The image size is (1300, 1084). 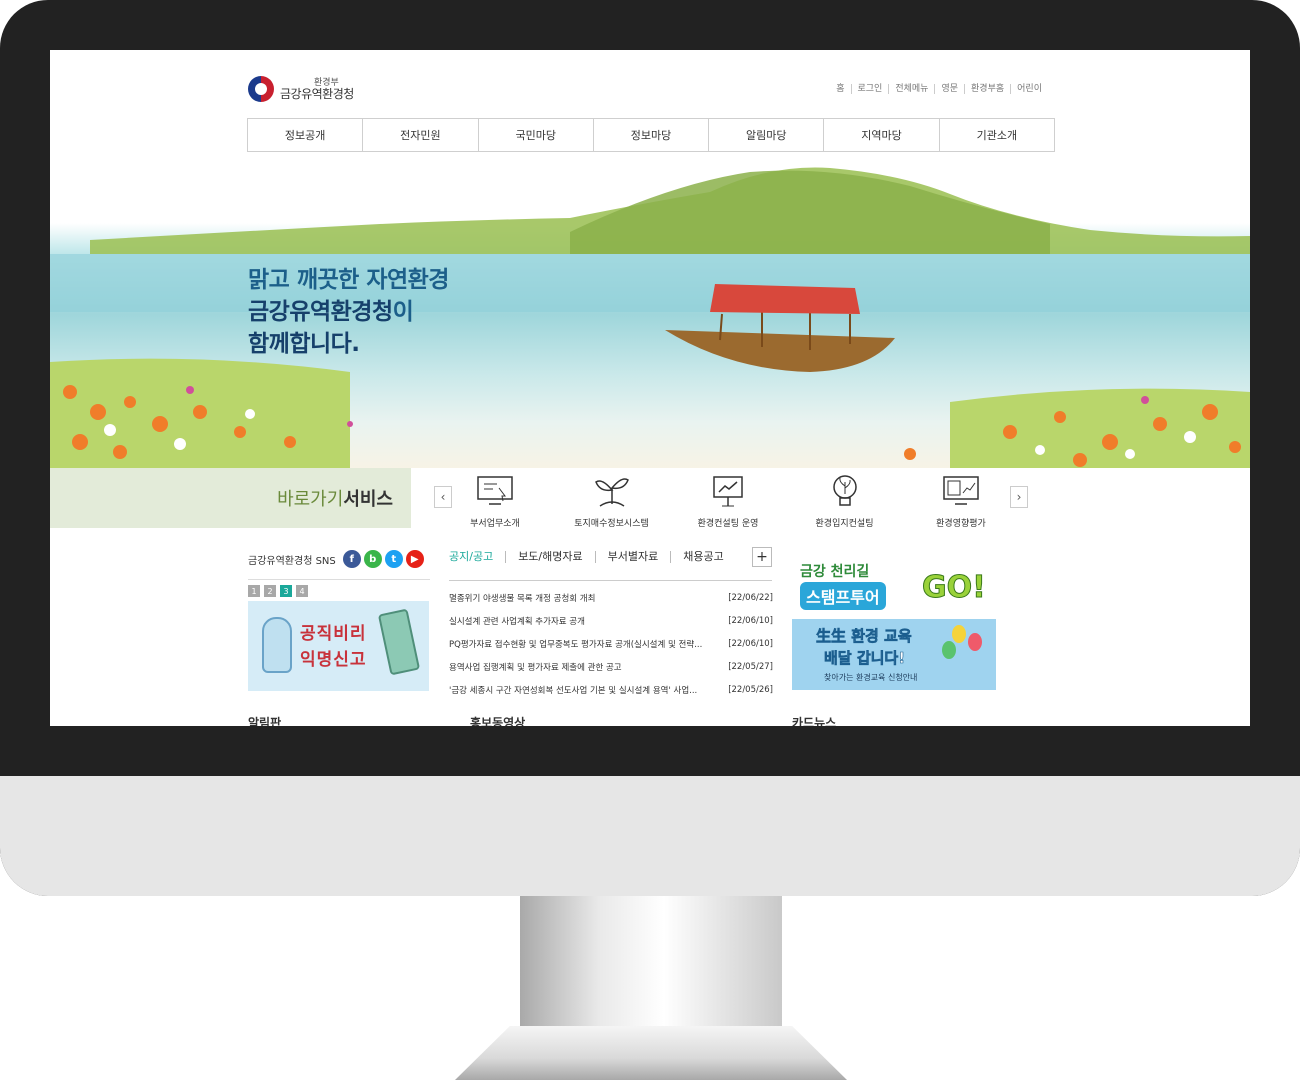 I want to click on sns-label: 금강유역환경청 SNS, so click(x=292, y=561).